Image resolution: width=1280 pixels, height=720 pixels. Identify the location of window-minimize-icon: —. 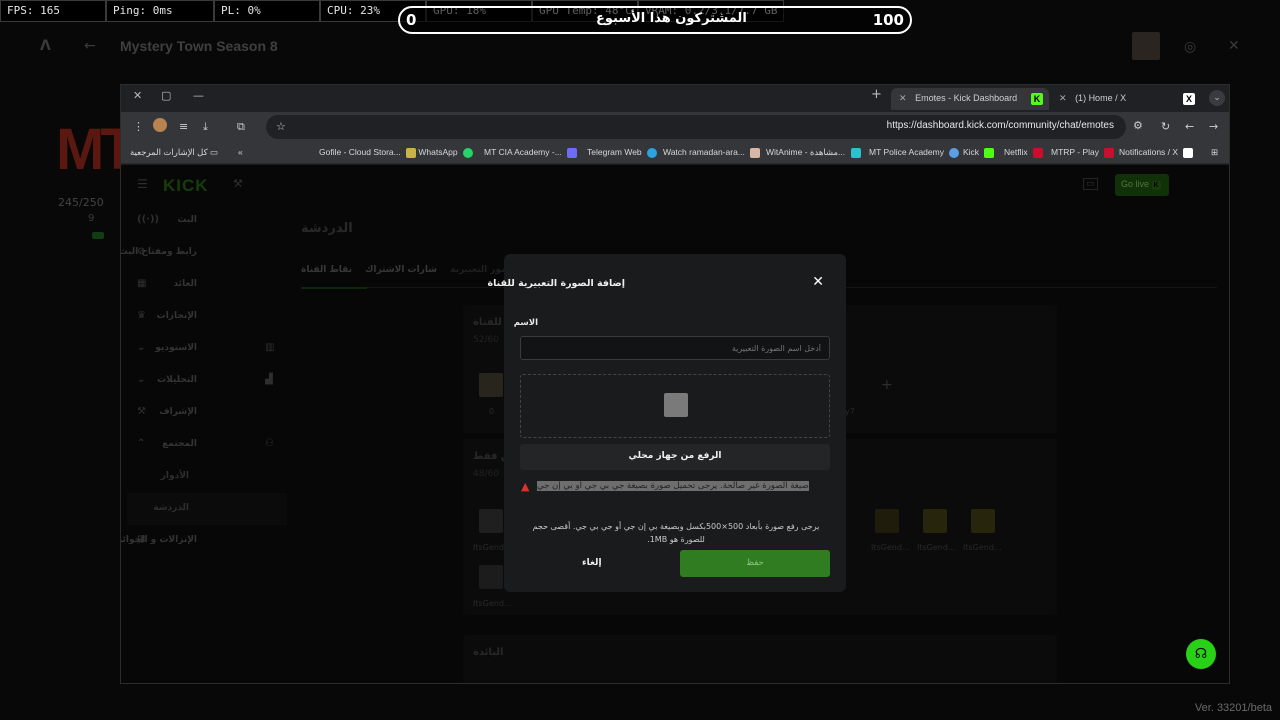
(198, 95).